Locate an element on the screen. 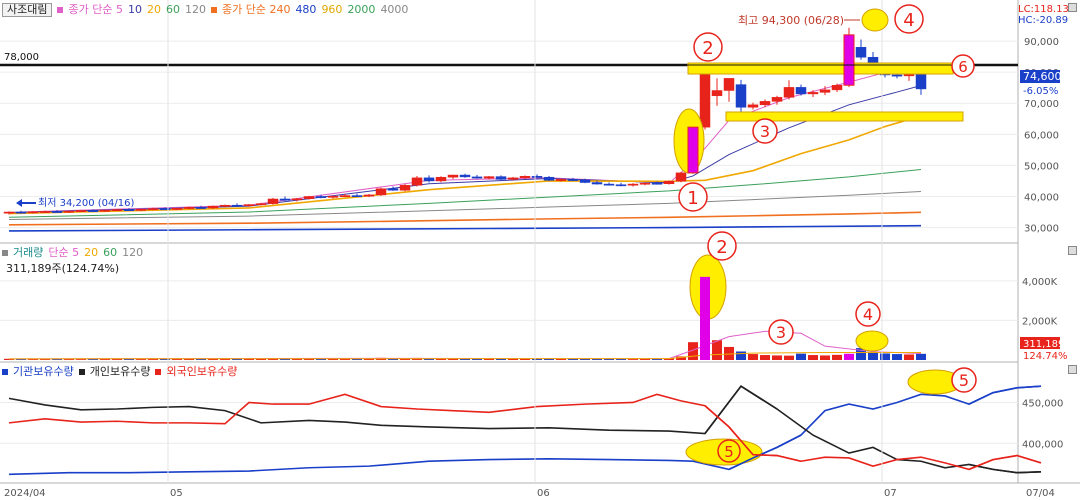  price-tick-label: 40,000 is located at coordinates (1041, 197).